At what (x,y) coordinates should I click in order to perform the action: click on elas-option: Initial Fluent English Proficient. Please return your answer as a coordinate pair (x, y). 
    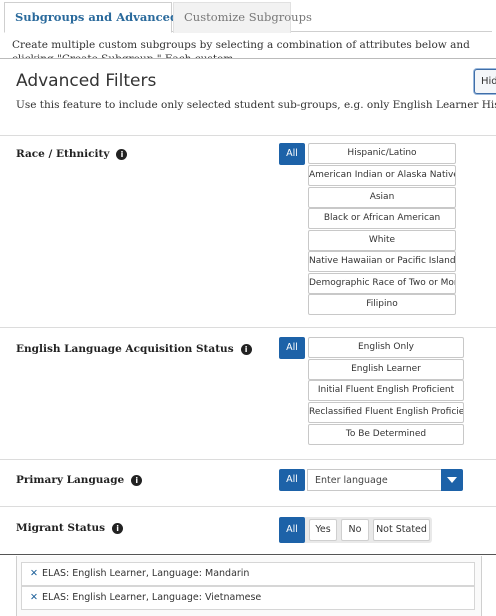
    Looking at the image, I should click on (386, 390).